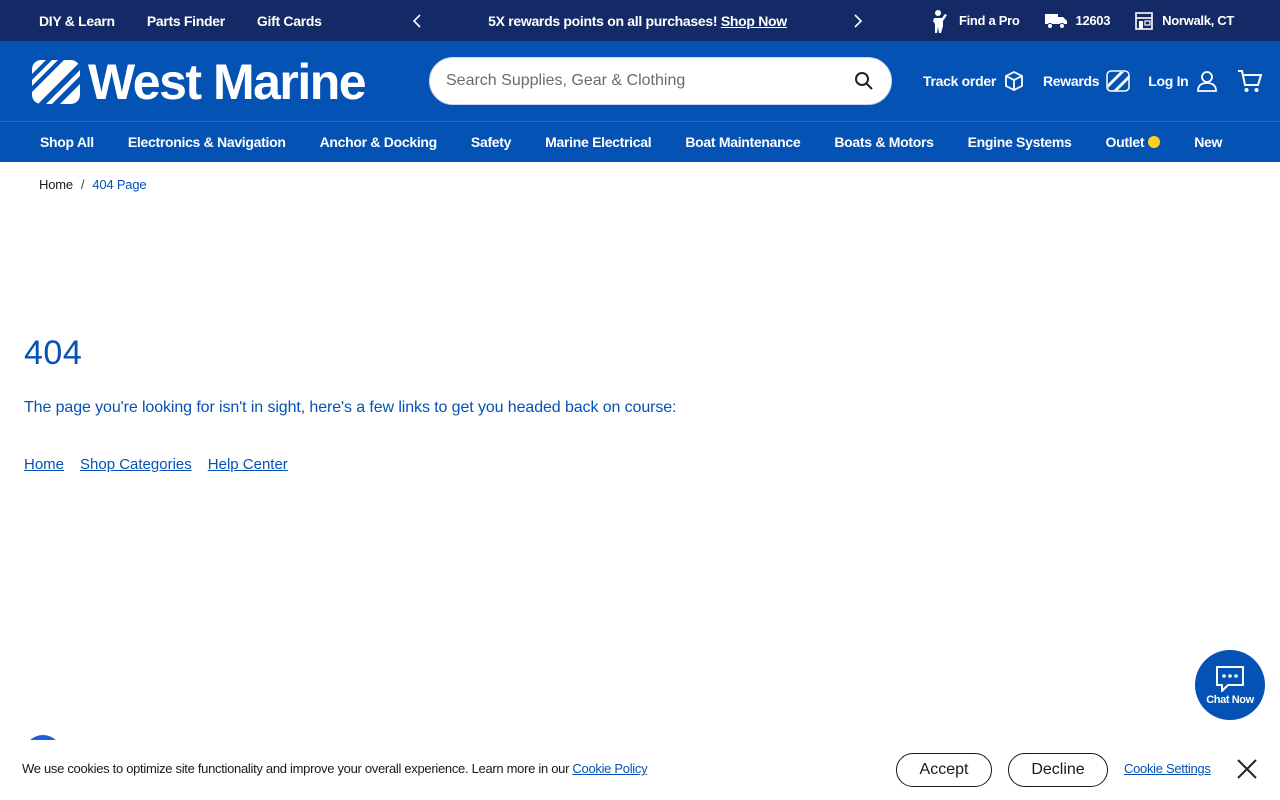 This screenshot has width=1280, height=800. What do you see at coordinates (598, 142) in the screenshot?
I see `nav-marine-electrical: Marine Electrical` at bounding box center [598, 142].